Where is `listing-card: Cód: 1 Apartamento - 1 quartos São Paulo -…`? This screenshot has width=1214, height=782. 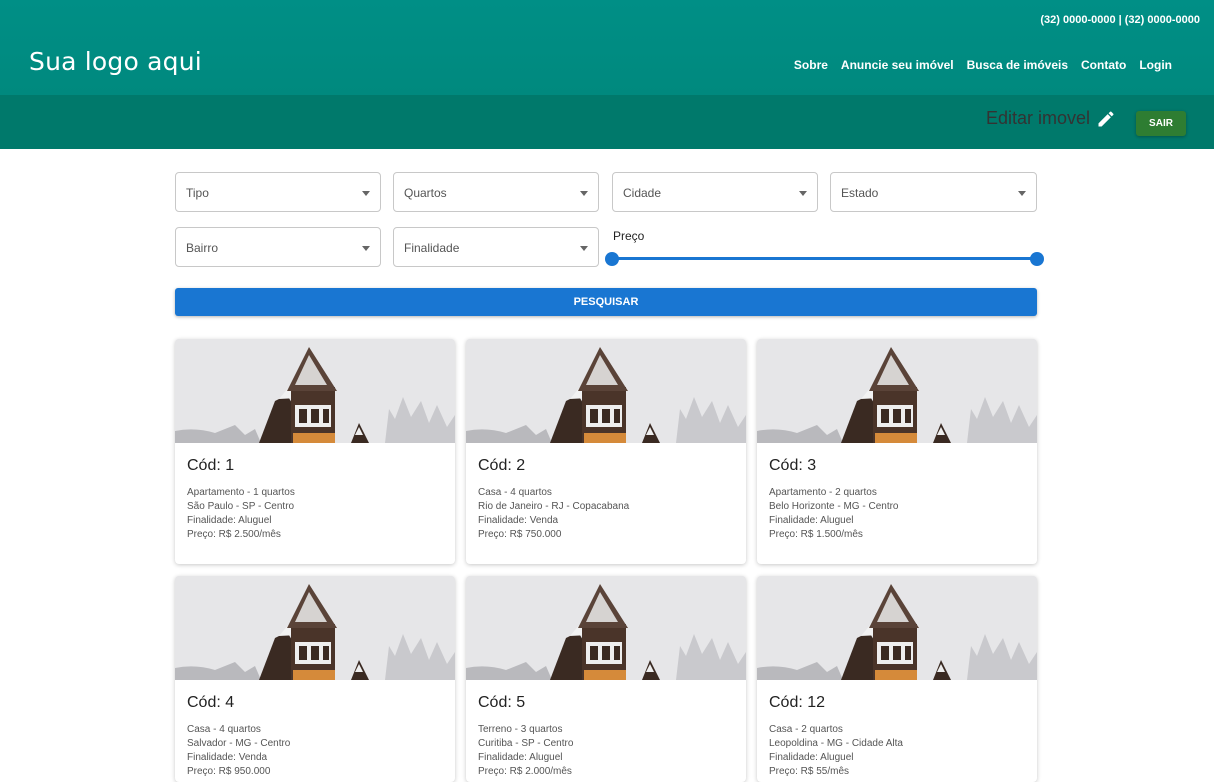 listing-card: Cód: 1 Apartamento - 1 quartos São Paulo -… is located at coordinates (315, 451).